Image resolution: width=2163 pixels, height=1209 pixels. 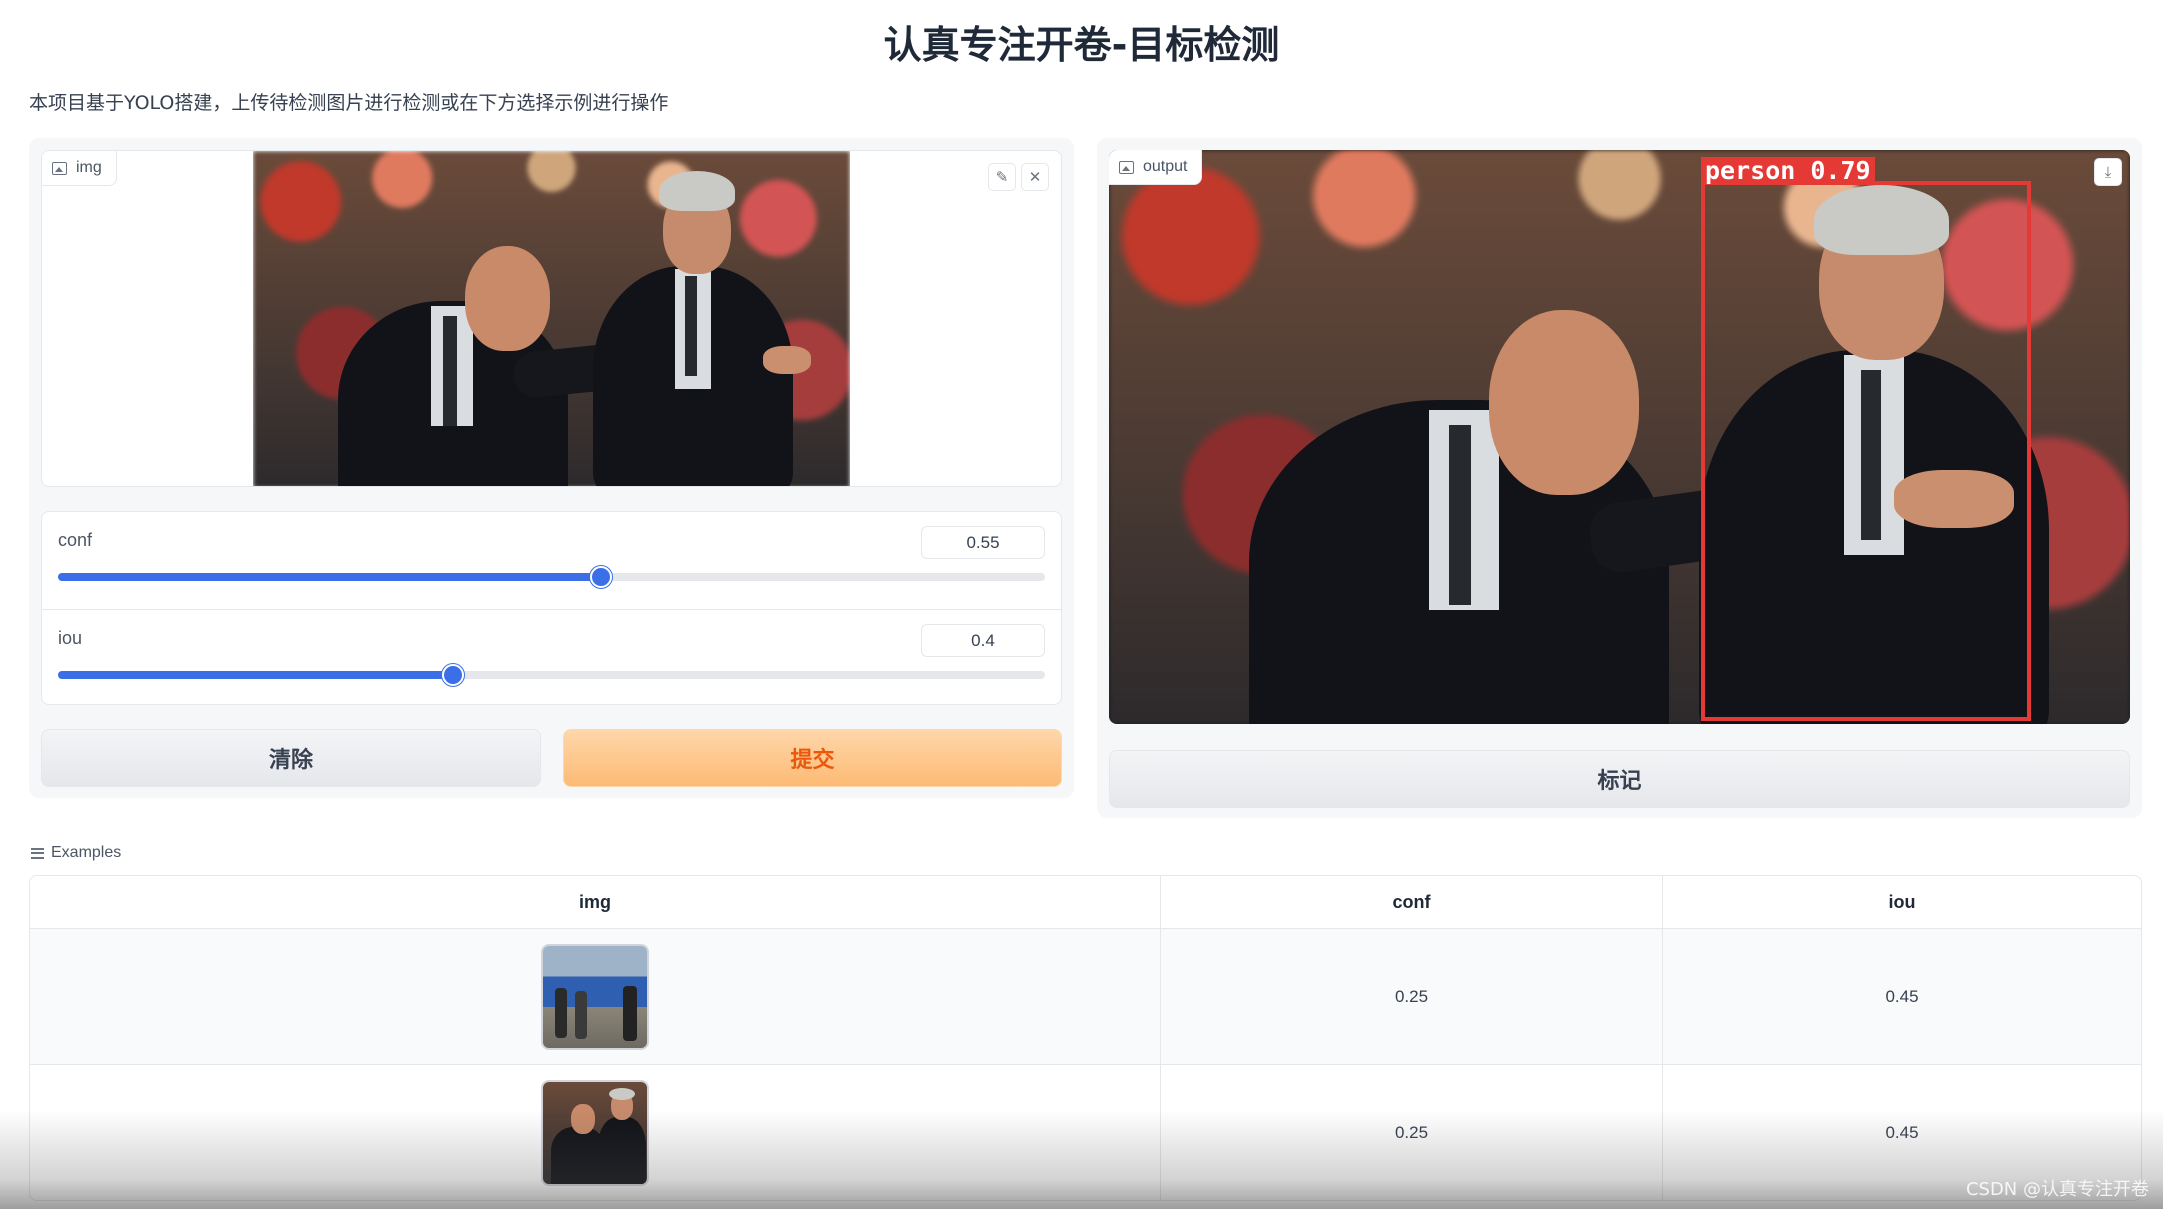 What do you see at coordinates (1619, 779) in the screenshot?
I see `mark-button: 标记` at bounding box center [1619, 779].